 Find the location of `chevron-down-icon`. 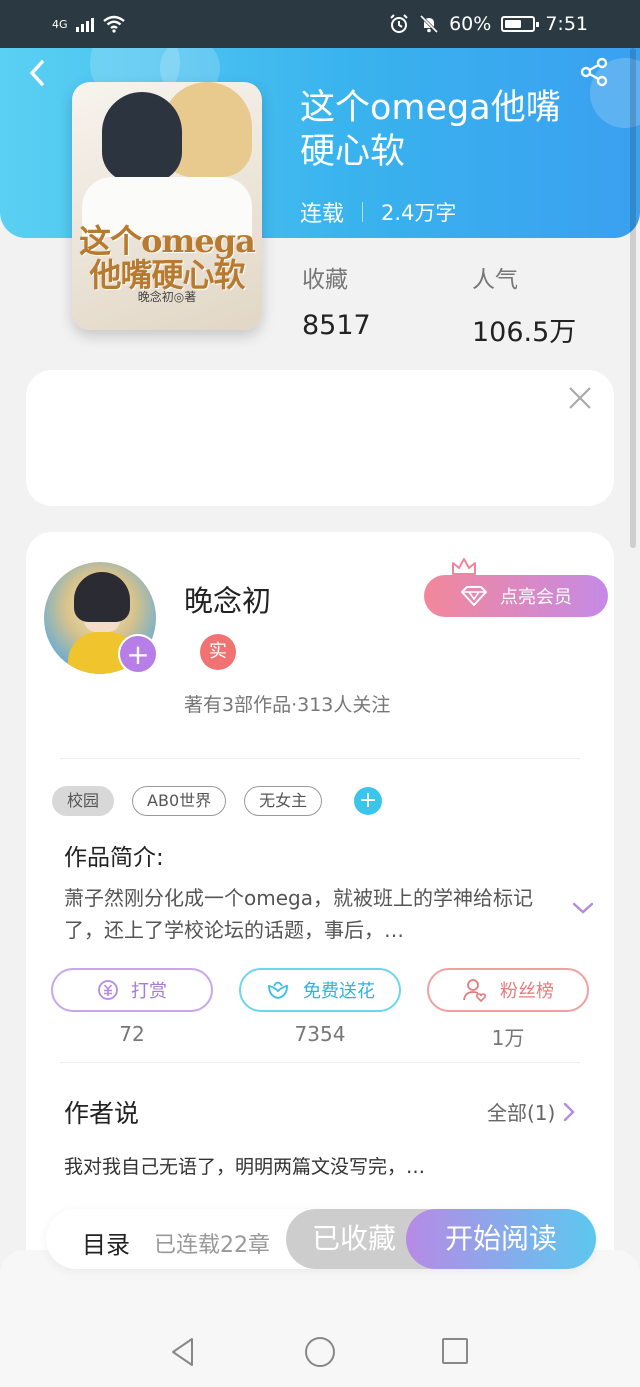

chevron-down-icon is located at coordinates (583, 908).